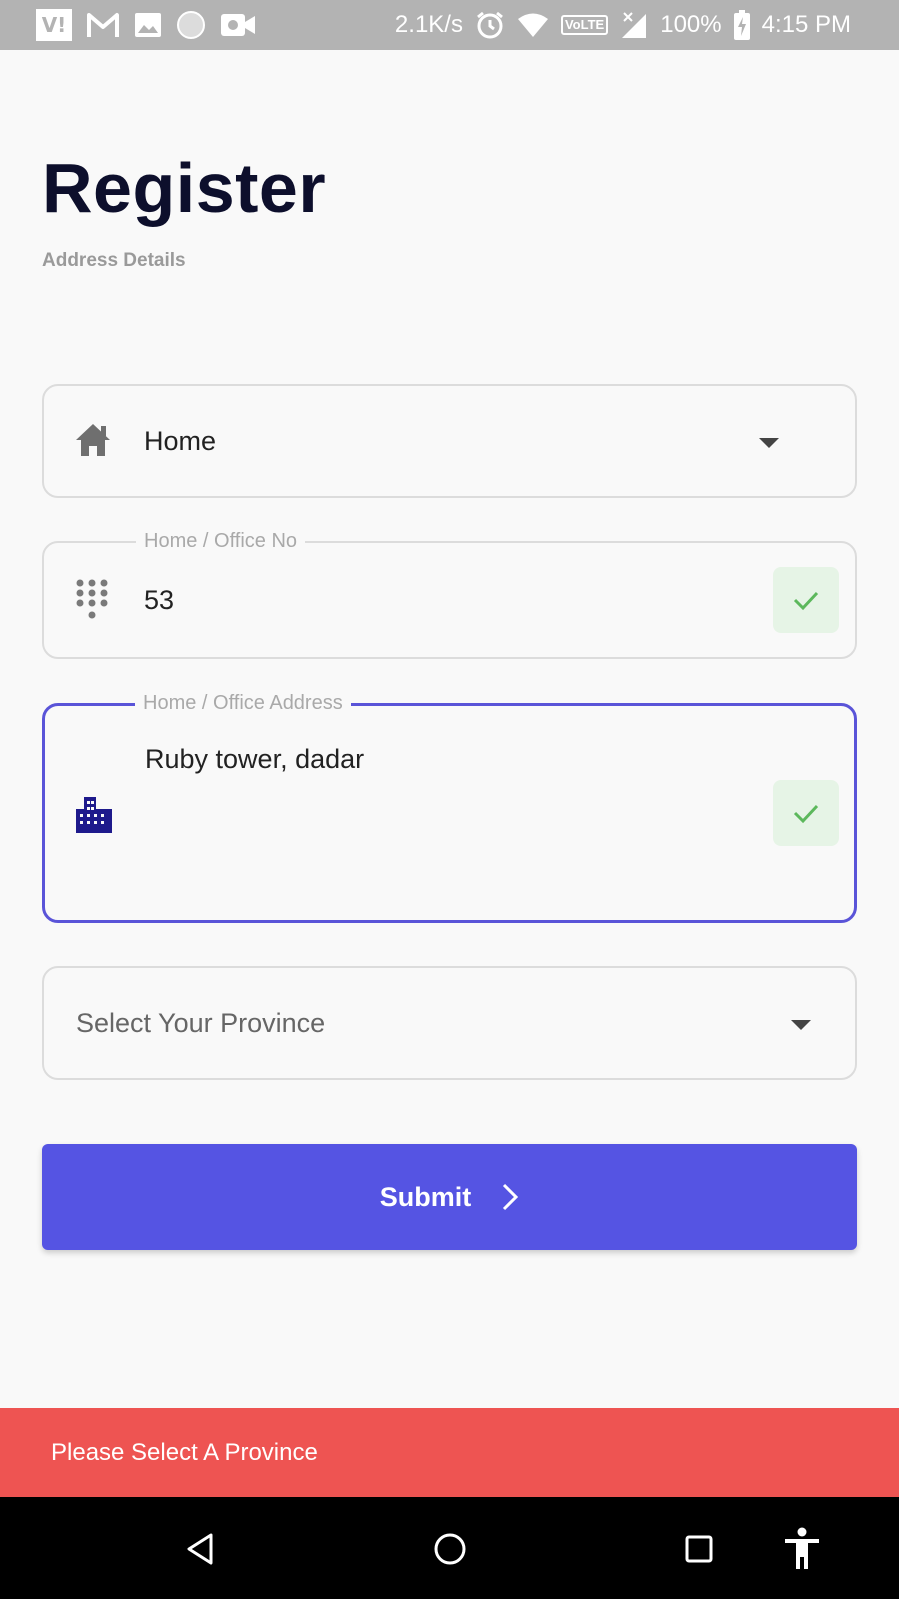  Describe the element at coordinates (201, 1023) in the screenshot. I see `province-placeholder: Select Your Province` at that location.